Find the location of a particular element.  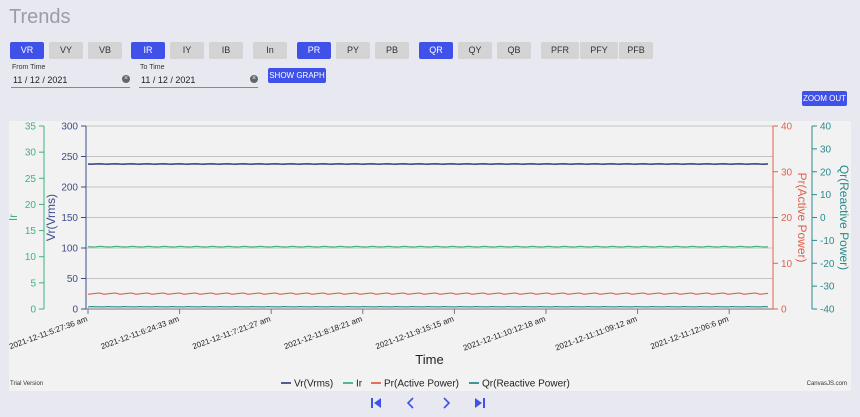

vr-tick-label: 50 is located at coordinates (73, 279).